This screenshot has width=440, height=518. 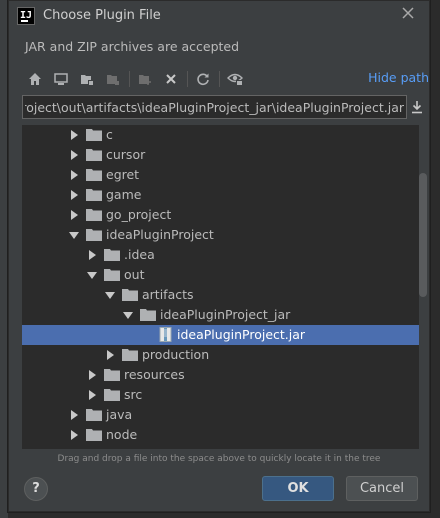 I want to click on cancel-button: Cancel, so click(x=382, y=488).